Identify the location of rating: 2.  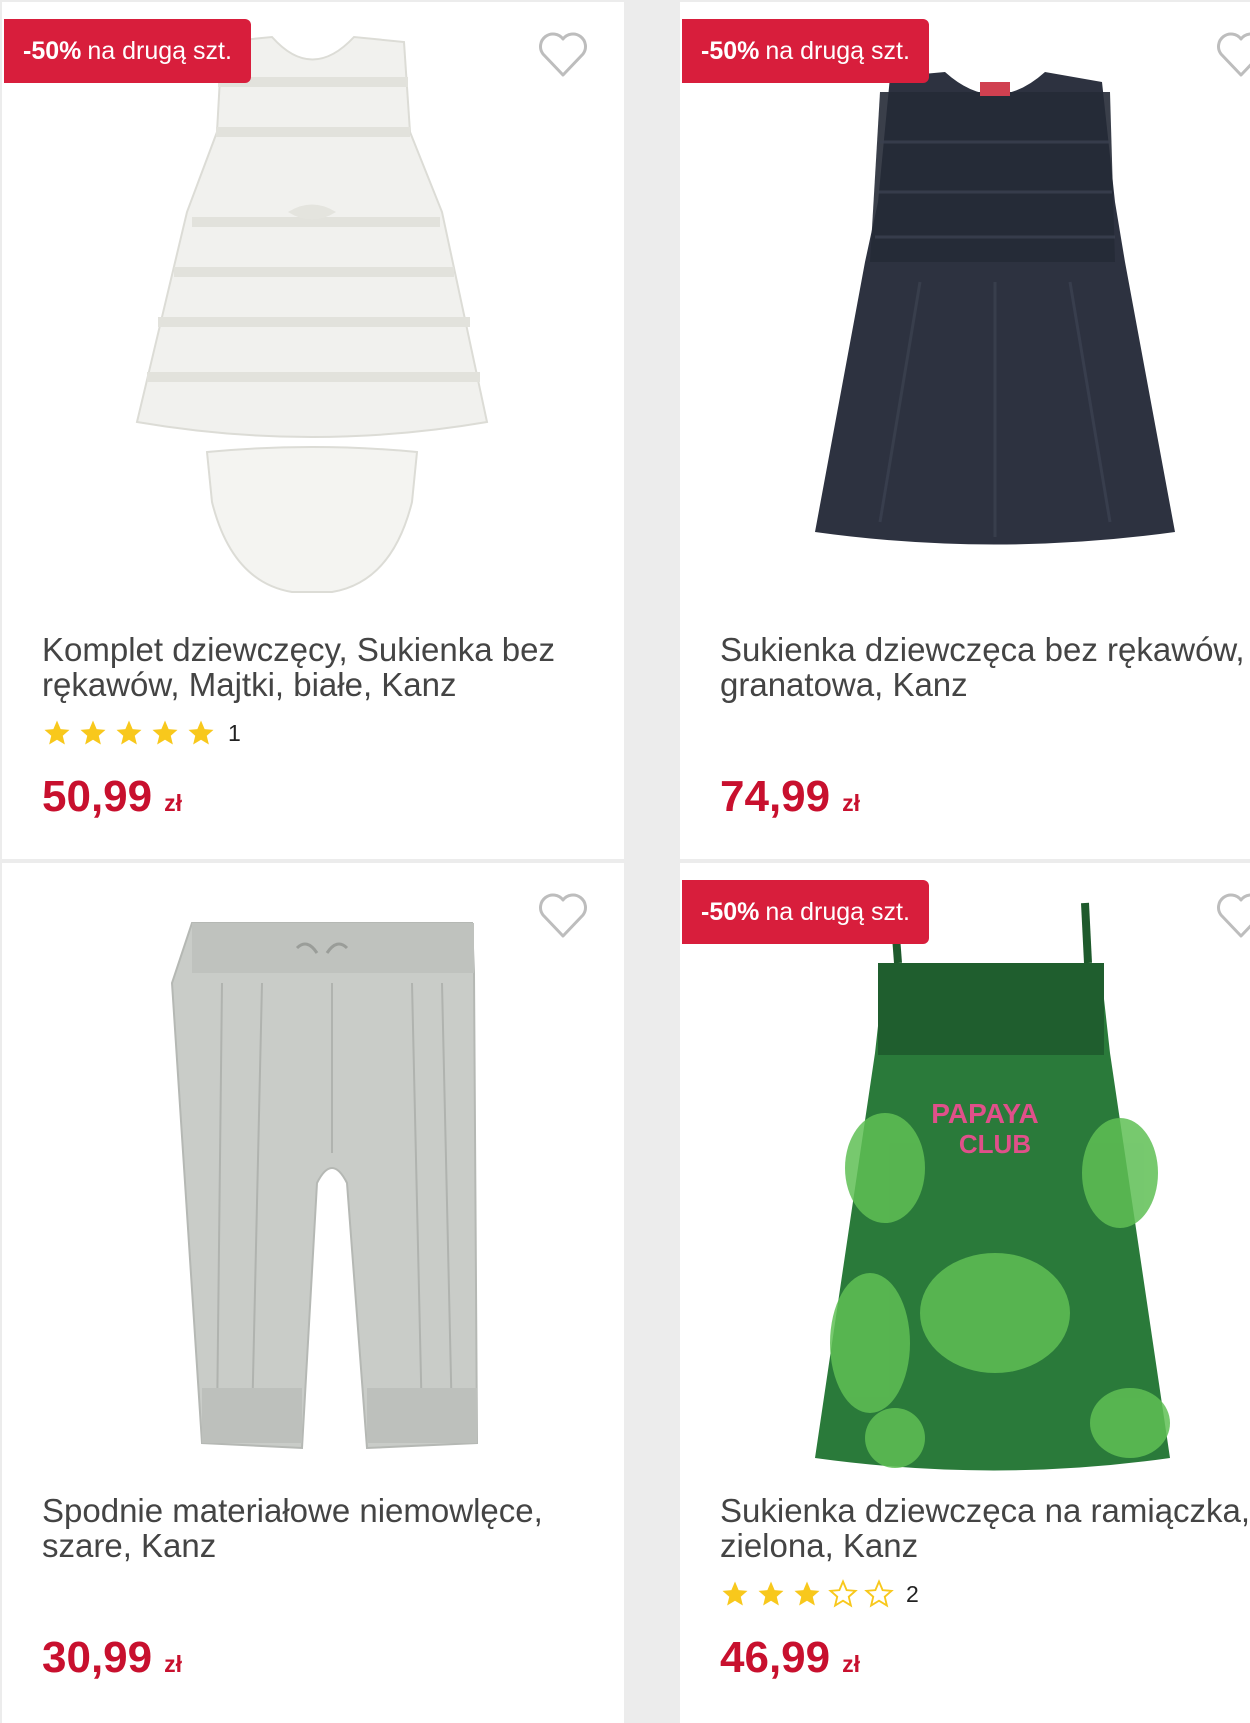
(819, 1594).